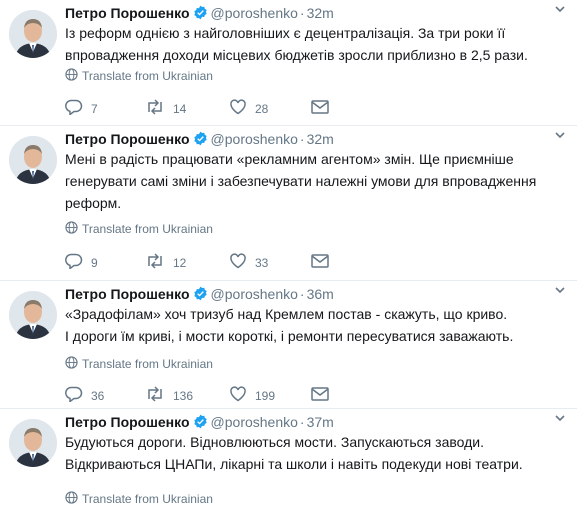  What do you see at coordinates (262, 108) in the screenshot?
I see `like-count: 28` at bounding box center [262, 108].